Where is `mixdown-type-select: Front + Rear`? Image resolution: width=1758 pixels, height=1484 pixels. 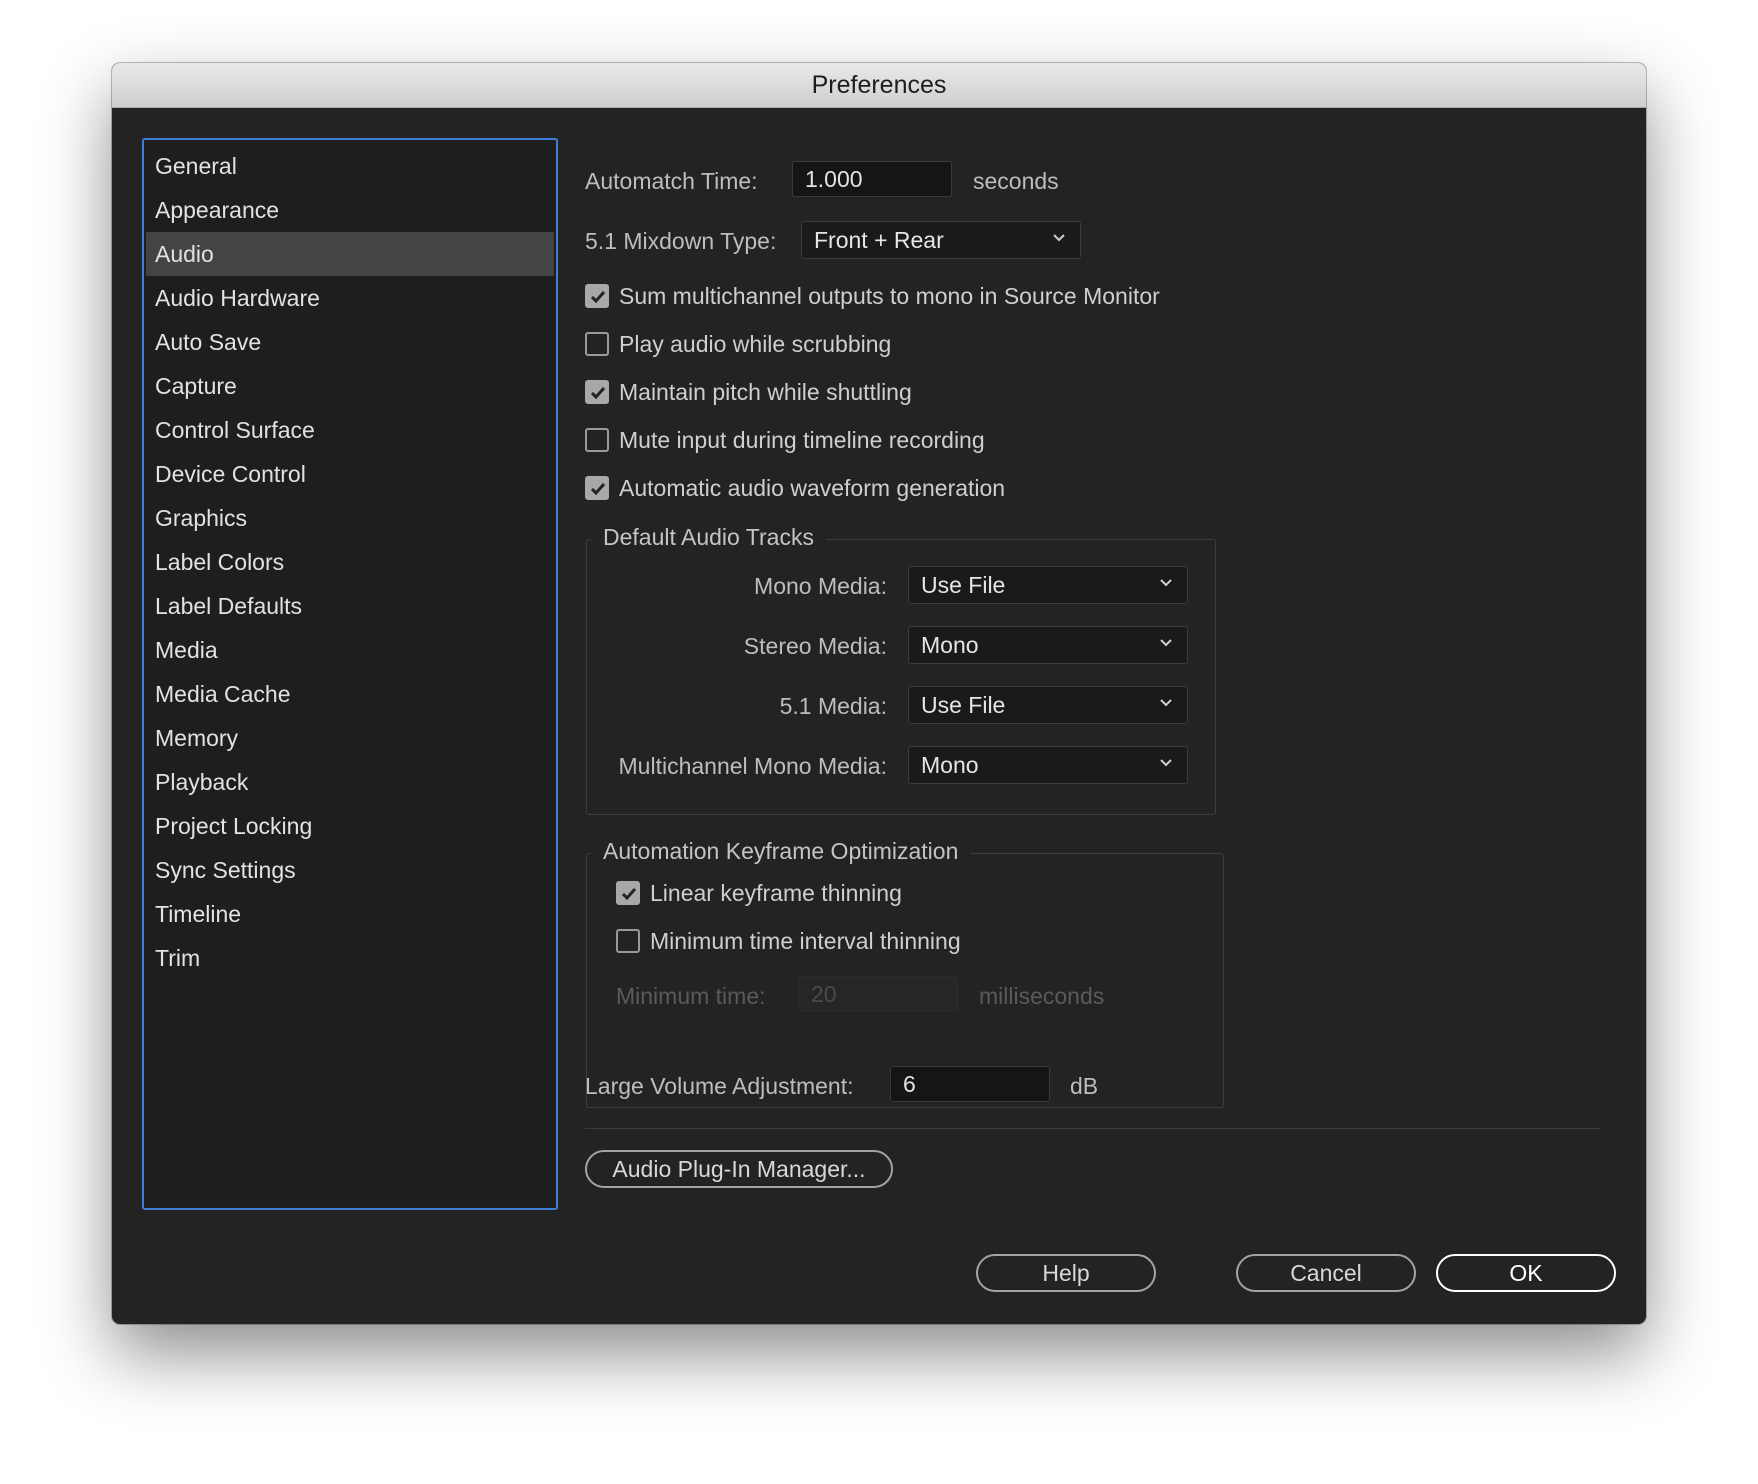 mixdown-type-select: Front + Rear is located at coordinates (941, 240).